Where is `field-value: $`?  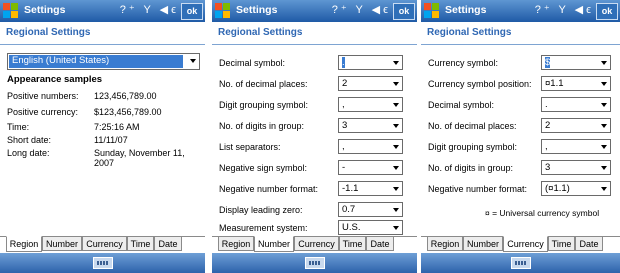 field-value: $ is located at coordinates (548, 62).